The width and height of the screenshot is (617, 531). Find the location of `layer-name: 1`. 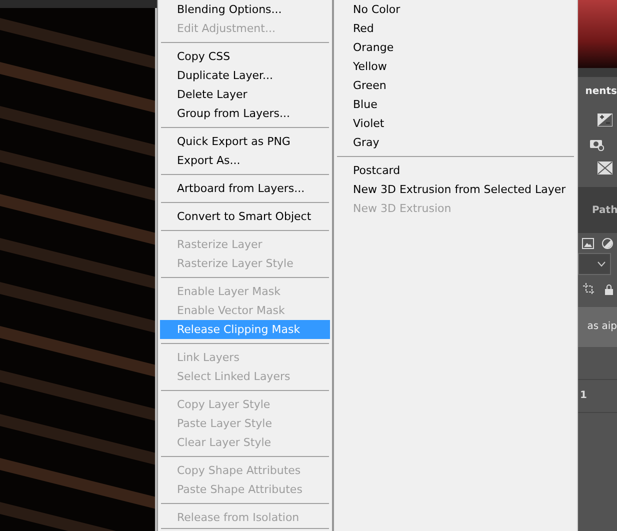

layer-name: 1 is located at coordinates (583, 395).